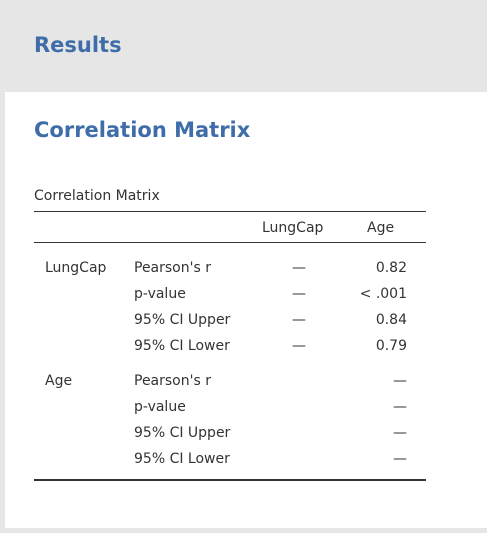 This screenshot has height=533, width=487. I want to click on row-variable-label: Age, so click(59, 381).